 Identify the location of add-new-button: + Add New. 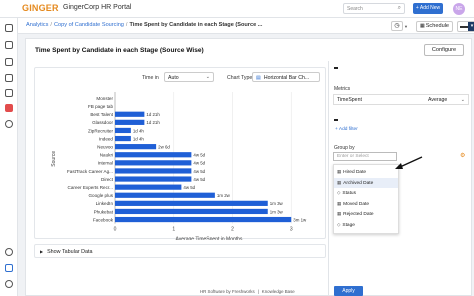
(428, 8).